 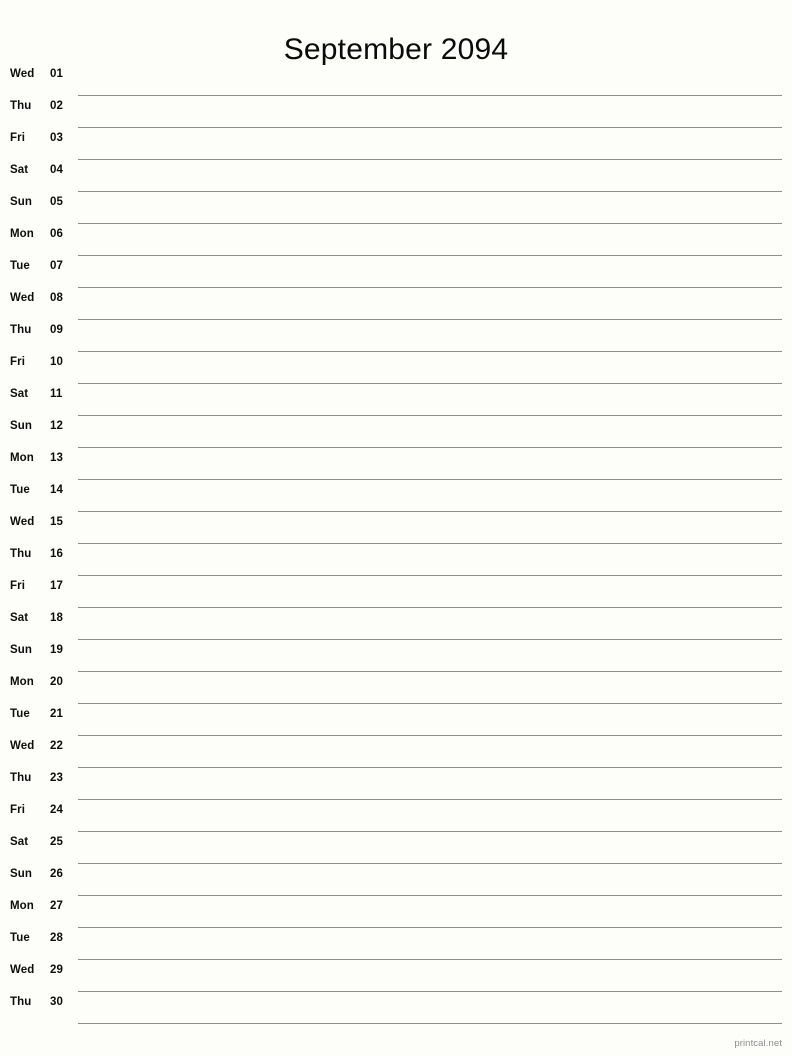 I want to click on day-row: Thu 23, so click(x=396, y=784).